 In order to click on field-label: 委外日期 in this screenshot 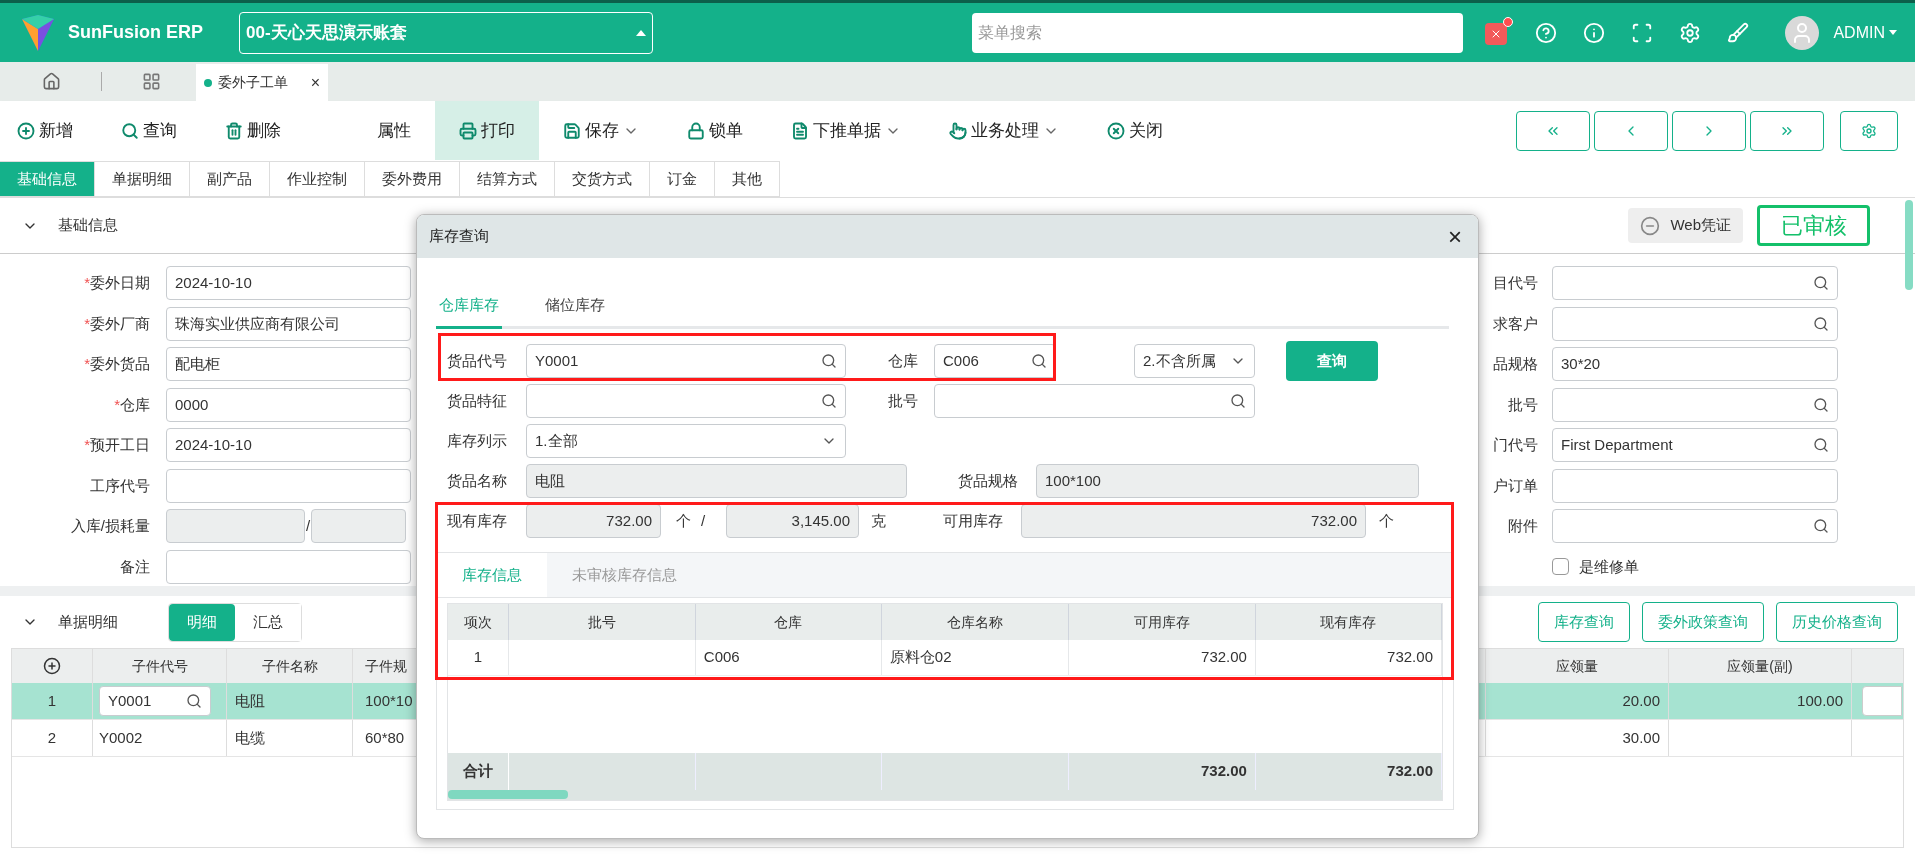, I will do `click(120, 283)`.